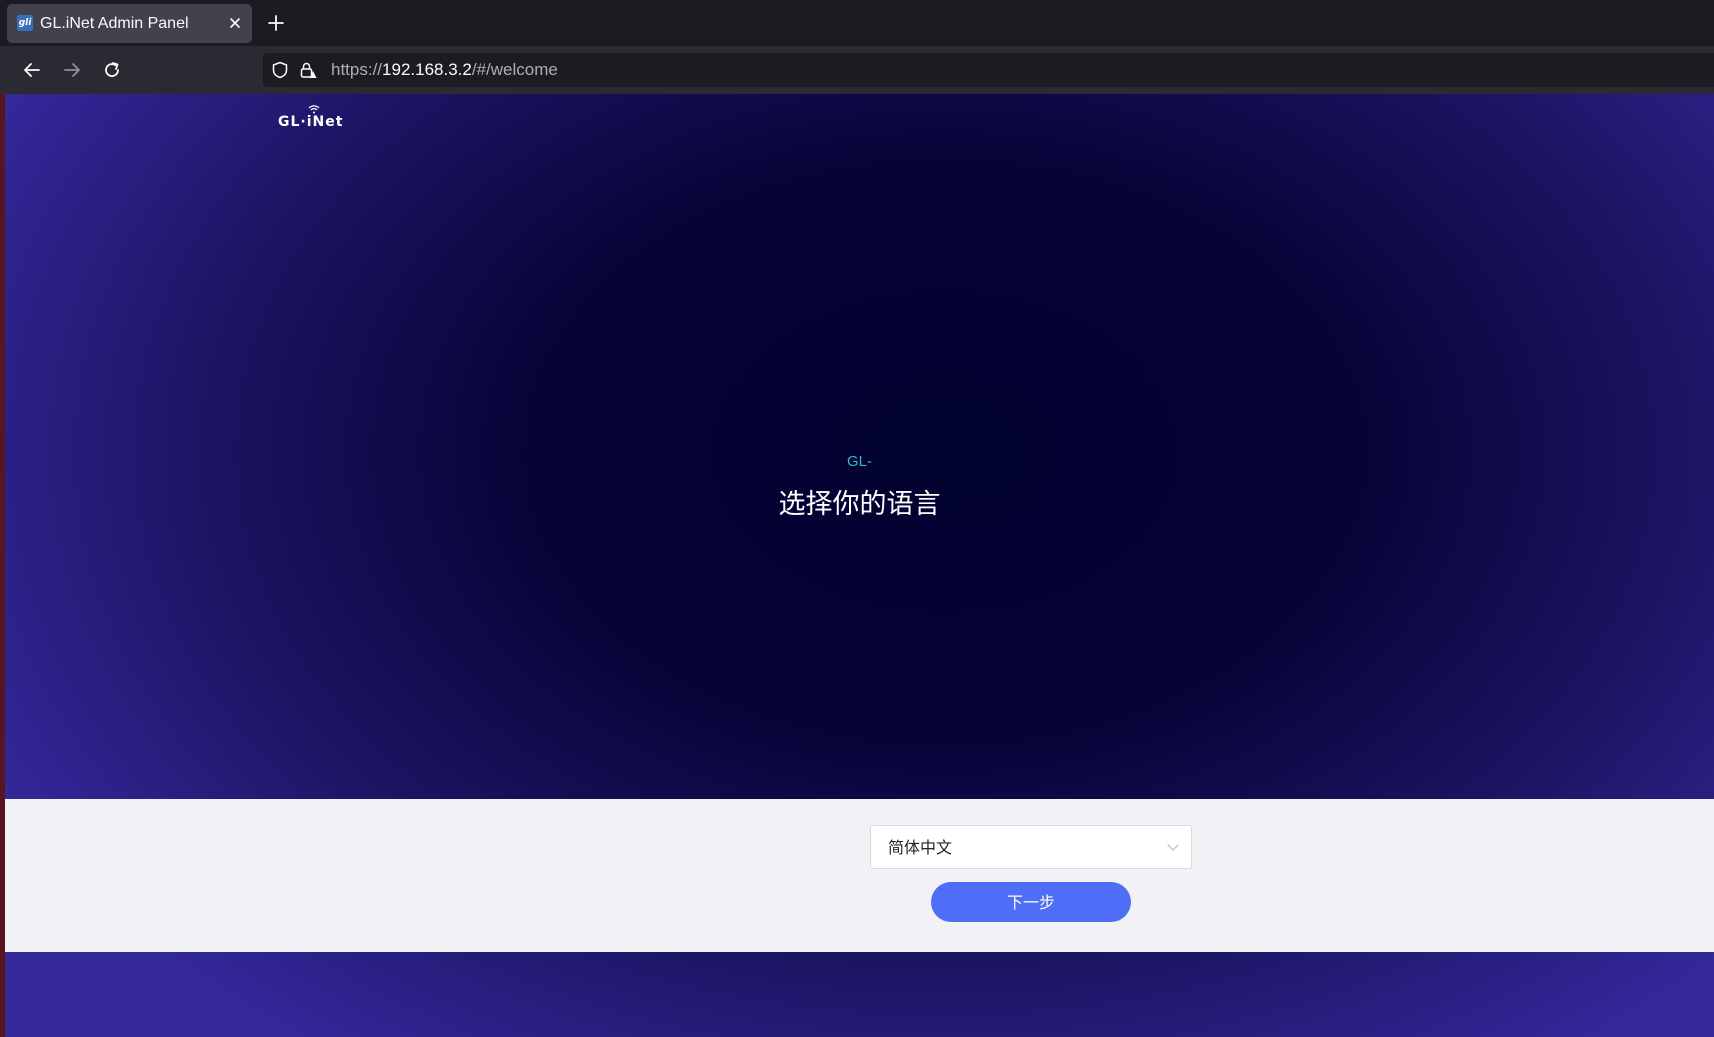 This screenshot has width=1714, height=1037. What do you see at coordinates (514, 69) in the screenshot?
I see `url-path: /#/welcome` at bounding box center [514, 69].